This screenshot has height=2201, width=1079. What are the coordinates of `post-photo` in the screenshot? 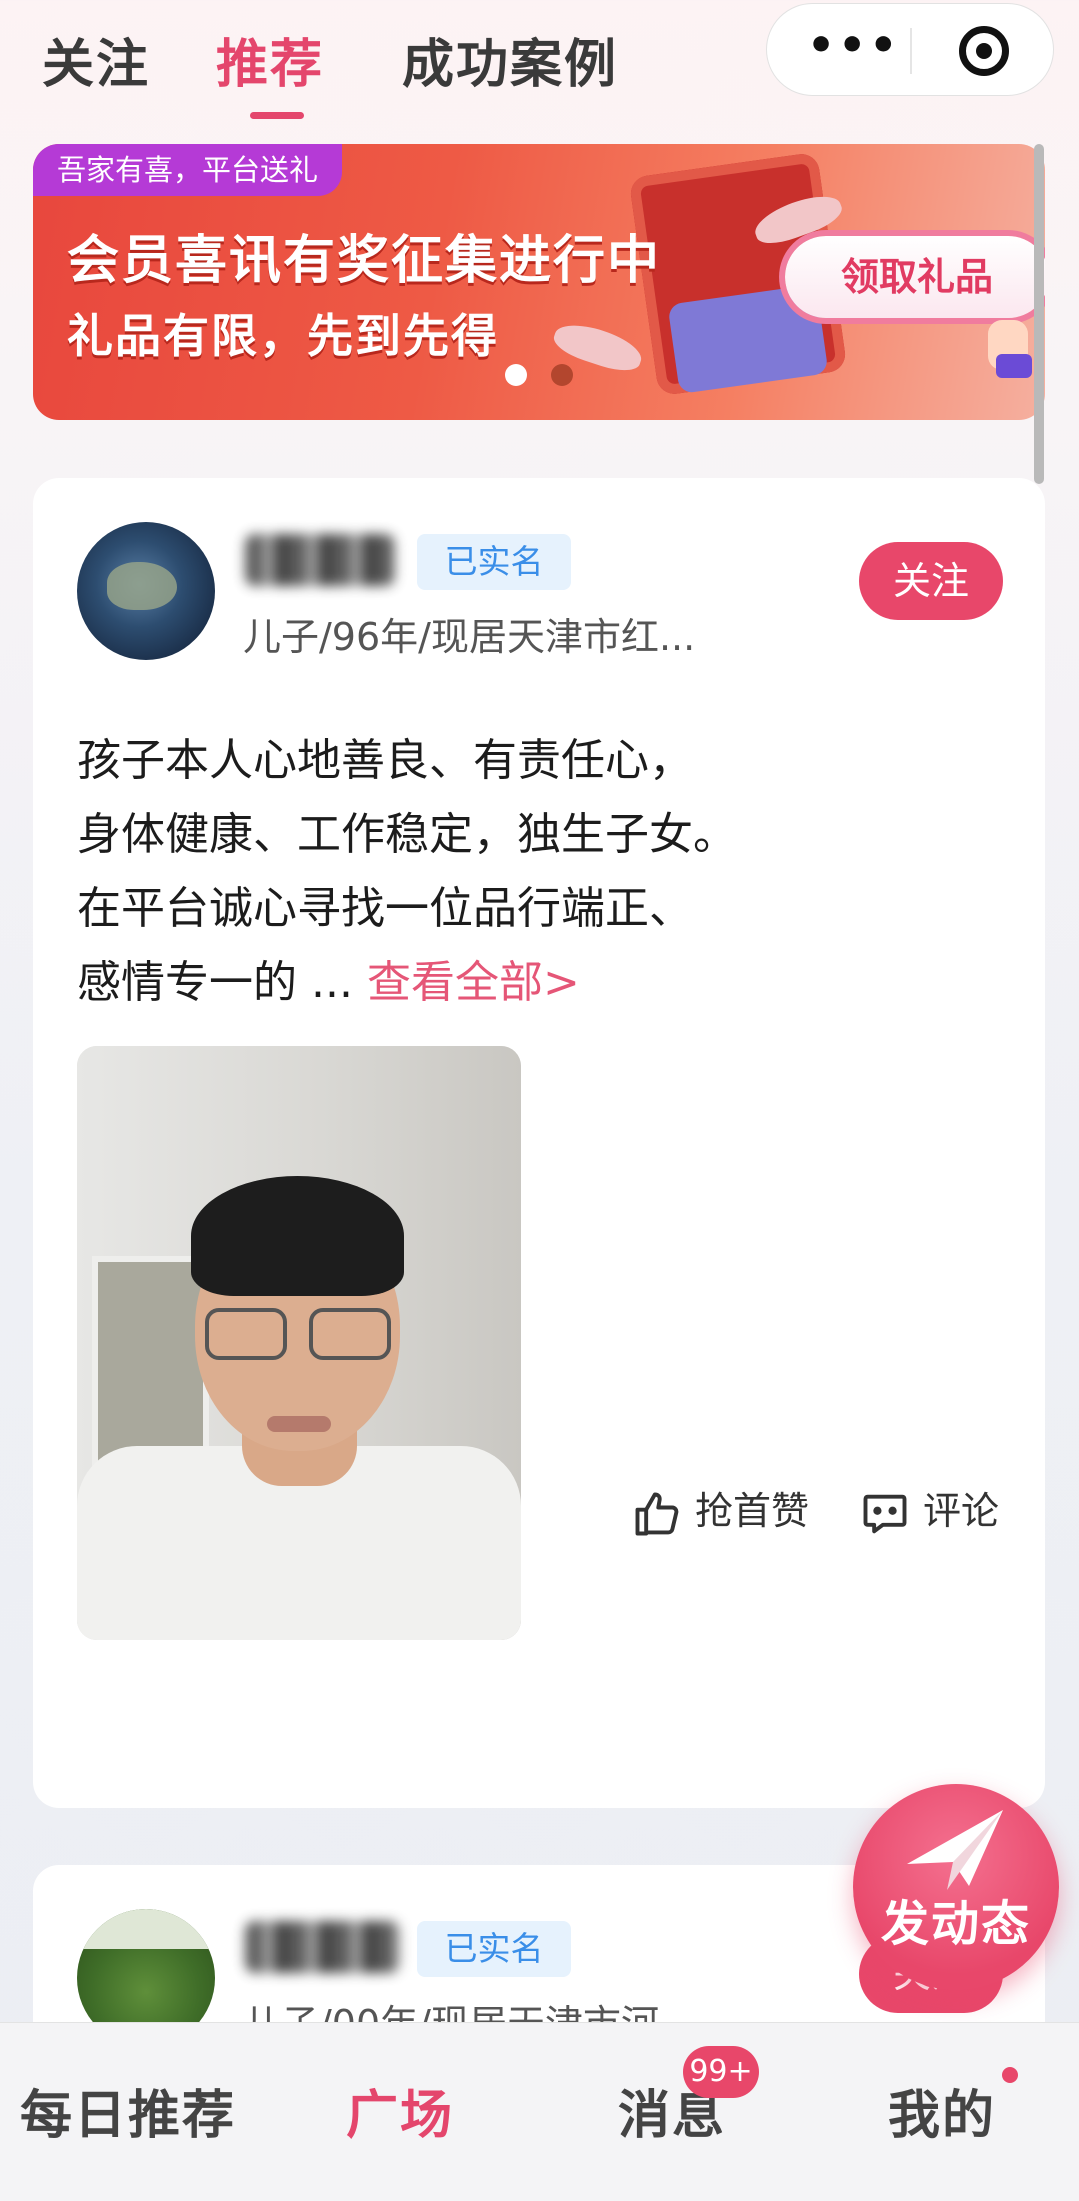 It's located at (299, 1343).